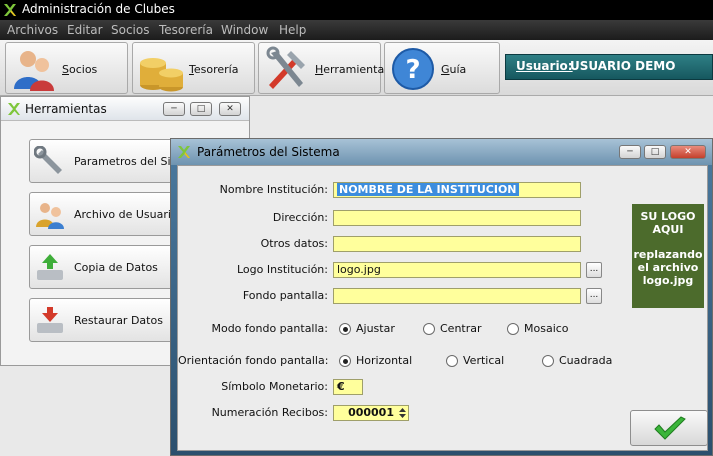 The height and width of the screenshot is (456, 713). I want to click on tools-icon, so click(285, 67).